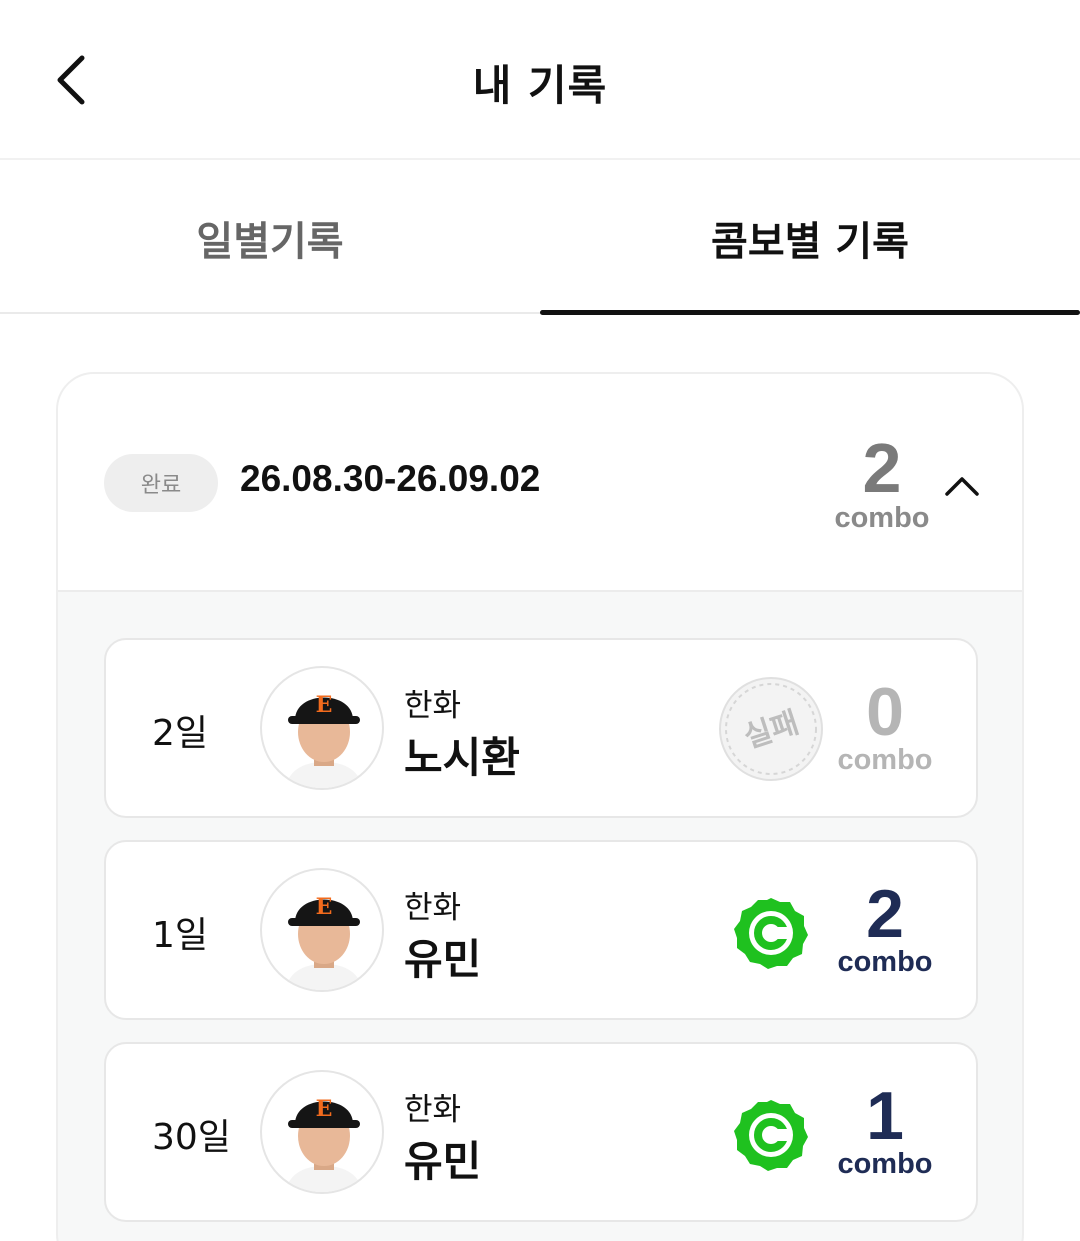 The image size is (1080, 1241). What do you see at coordinates (191, 1137) in the screenshot?
I see `pick-day: 30일` at bounding box center [191, 1137].